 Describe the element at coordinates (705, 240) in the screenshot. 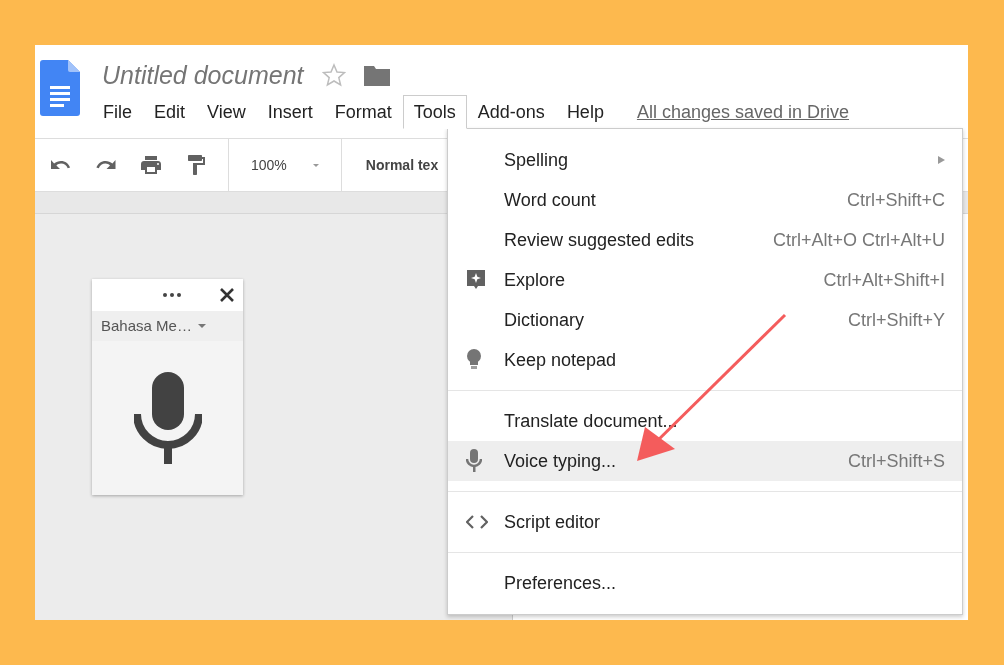

I see `menu-option: Review suggested edits Ctrl+Alt+O Ctrl+Alt+U` at that location.